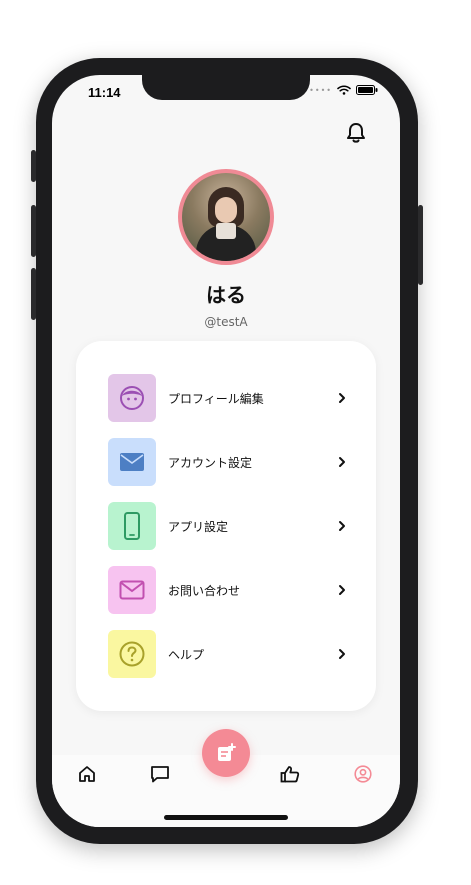 The width and height of the screenshot is (471, 885). I want to click on notification-bell-icon, so click(356, 135).